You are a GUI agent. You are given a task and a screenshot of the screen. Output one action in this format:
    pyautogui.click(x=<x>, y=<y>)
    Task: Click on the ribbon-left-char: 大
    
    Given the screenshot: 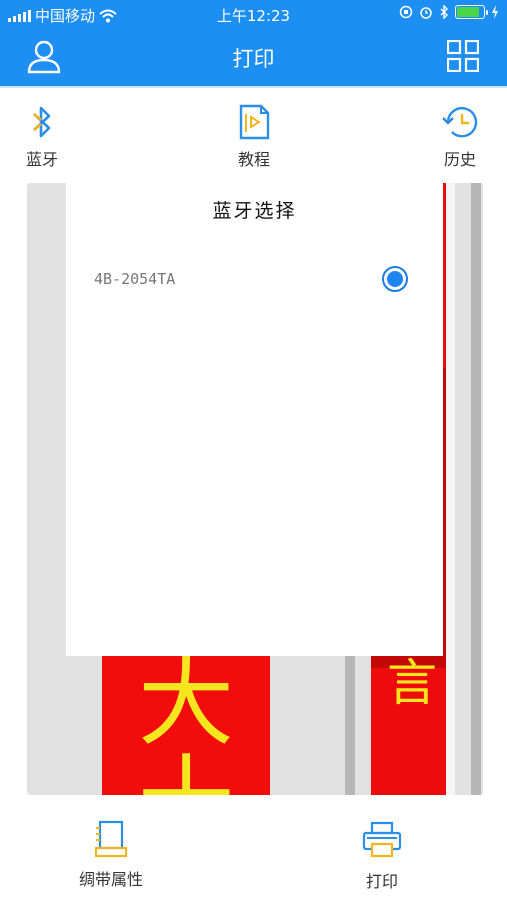 What is the action you would take?
    pyautogui.click(x=186, y=706)
    